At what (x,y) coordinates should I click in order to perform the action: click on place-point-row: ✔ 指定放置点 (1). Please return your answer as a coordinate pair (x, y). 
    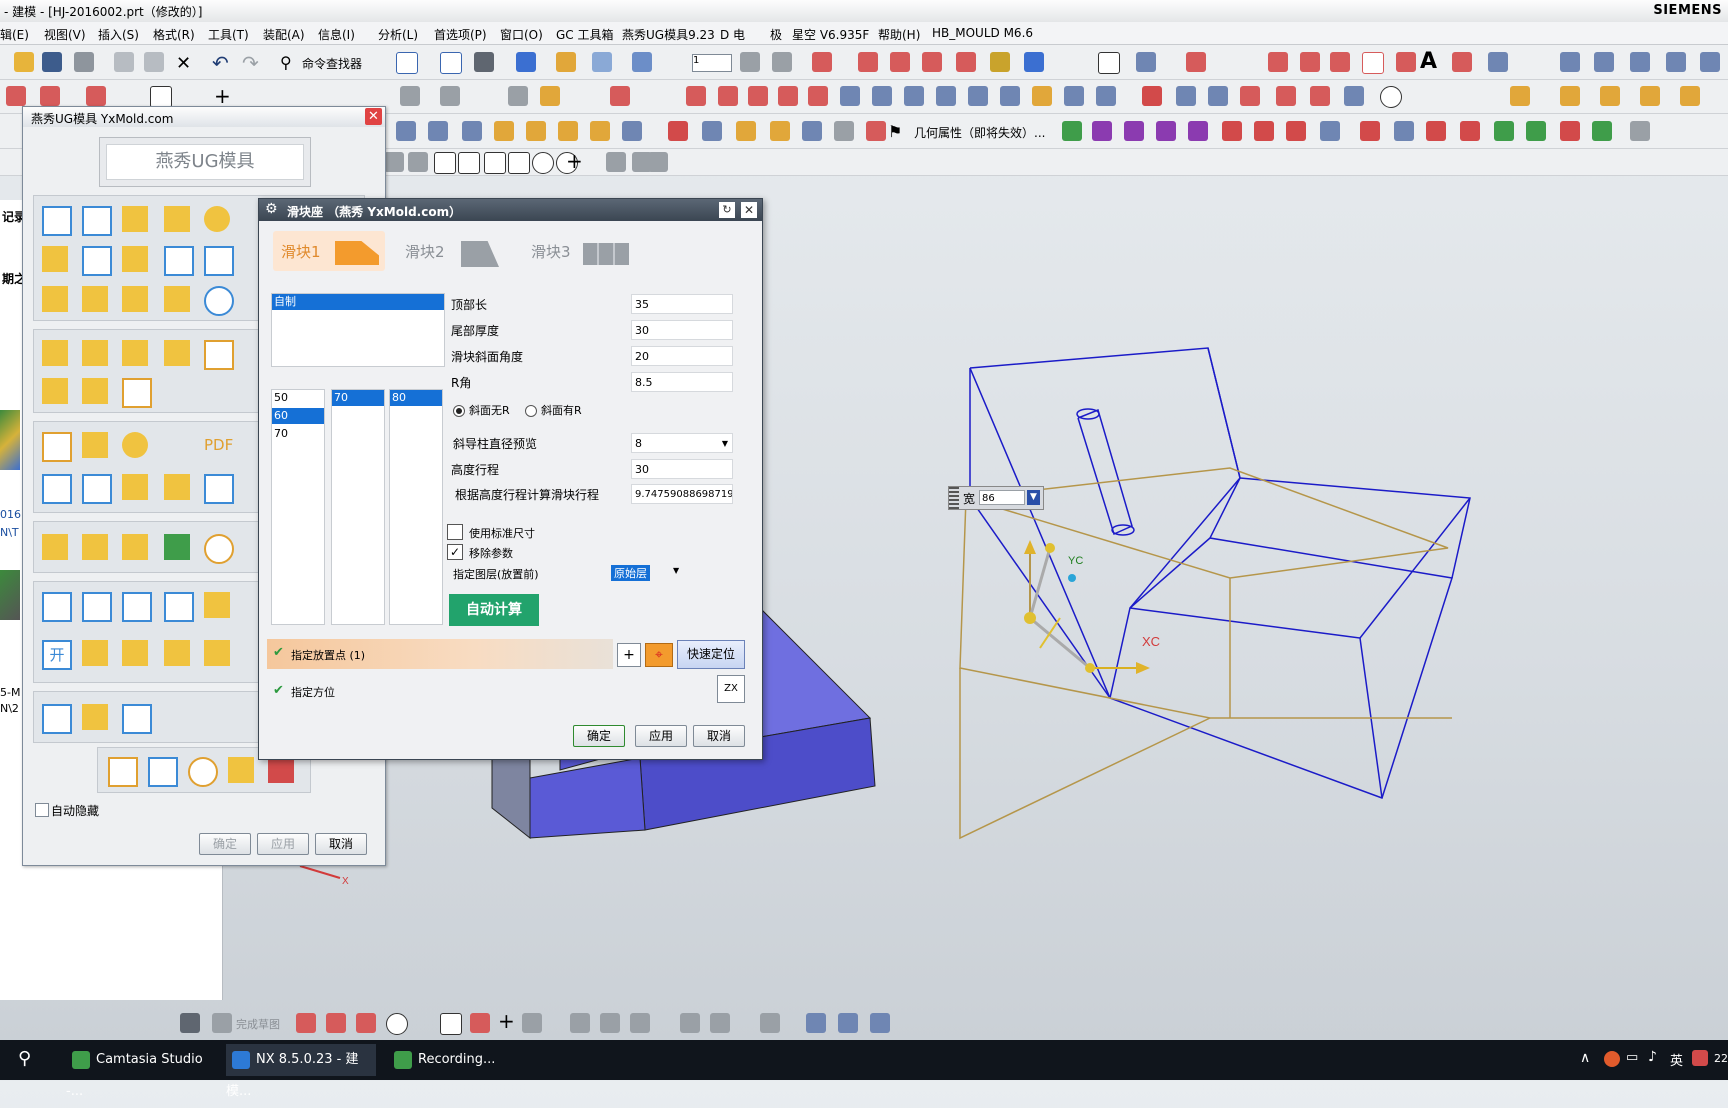
    Looking at the image, I should click on (440, 654).